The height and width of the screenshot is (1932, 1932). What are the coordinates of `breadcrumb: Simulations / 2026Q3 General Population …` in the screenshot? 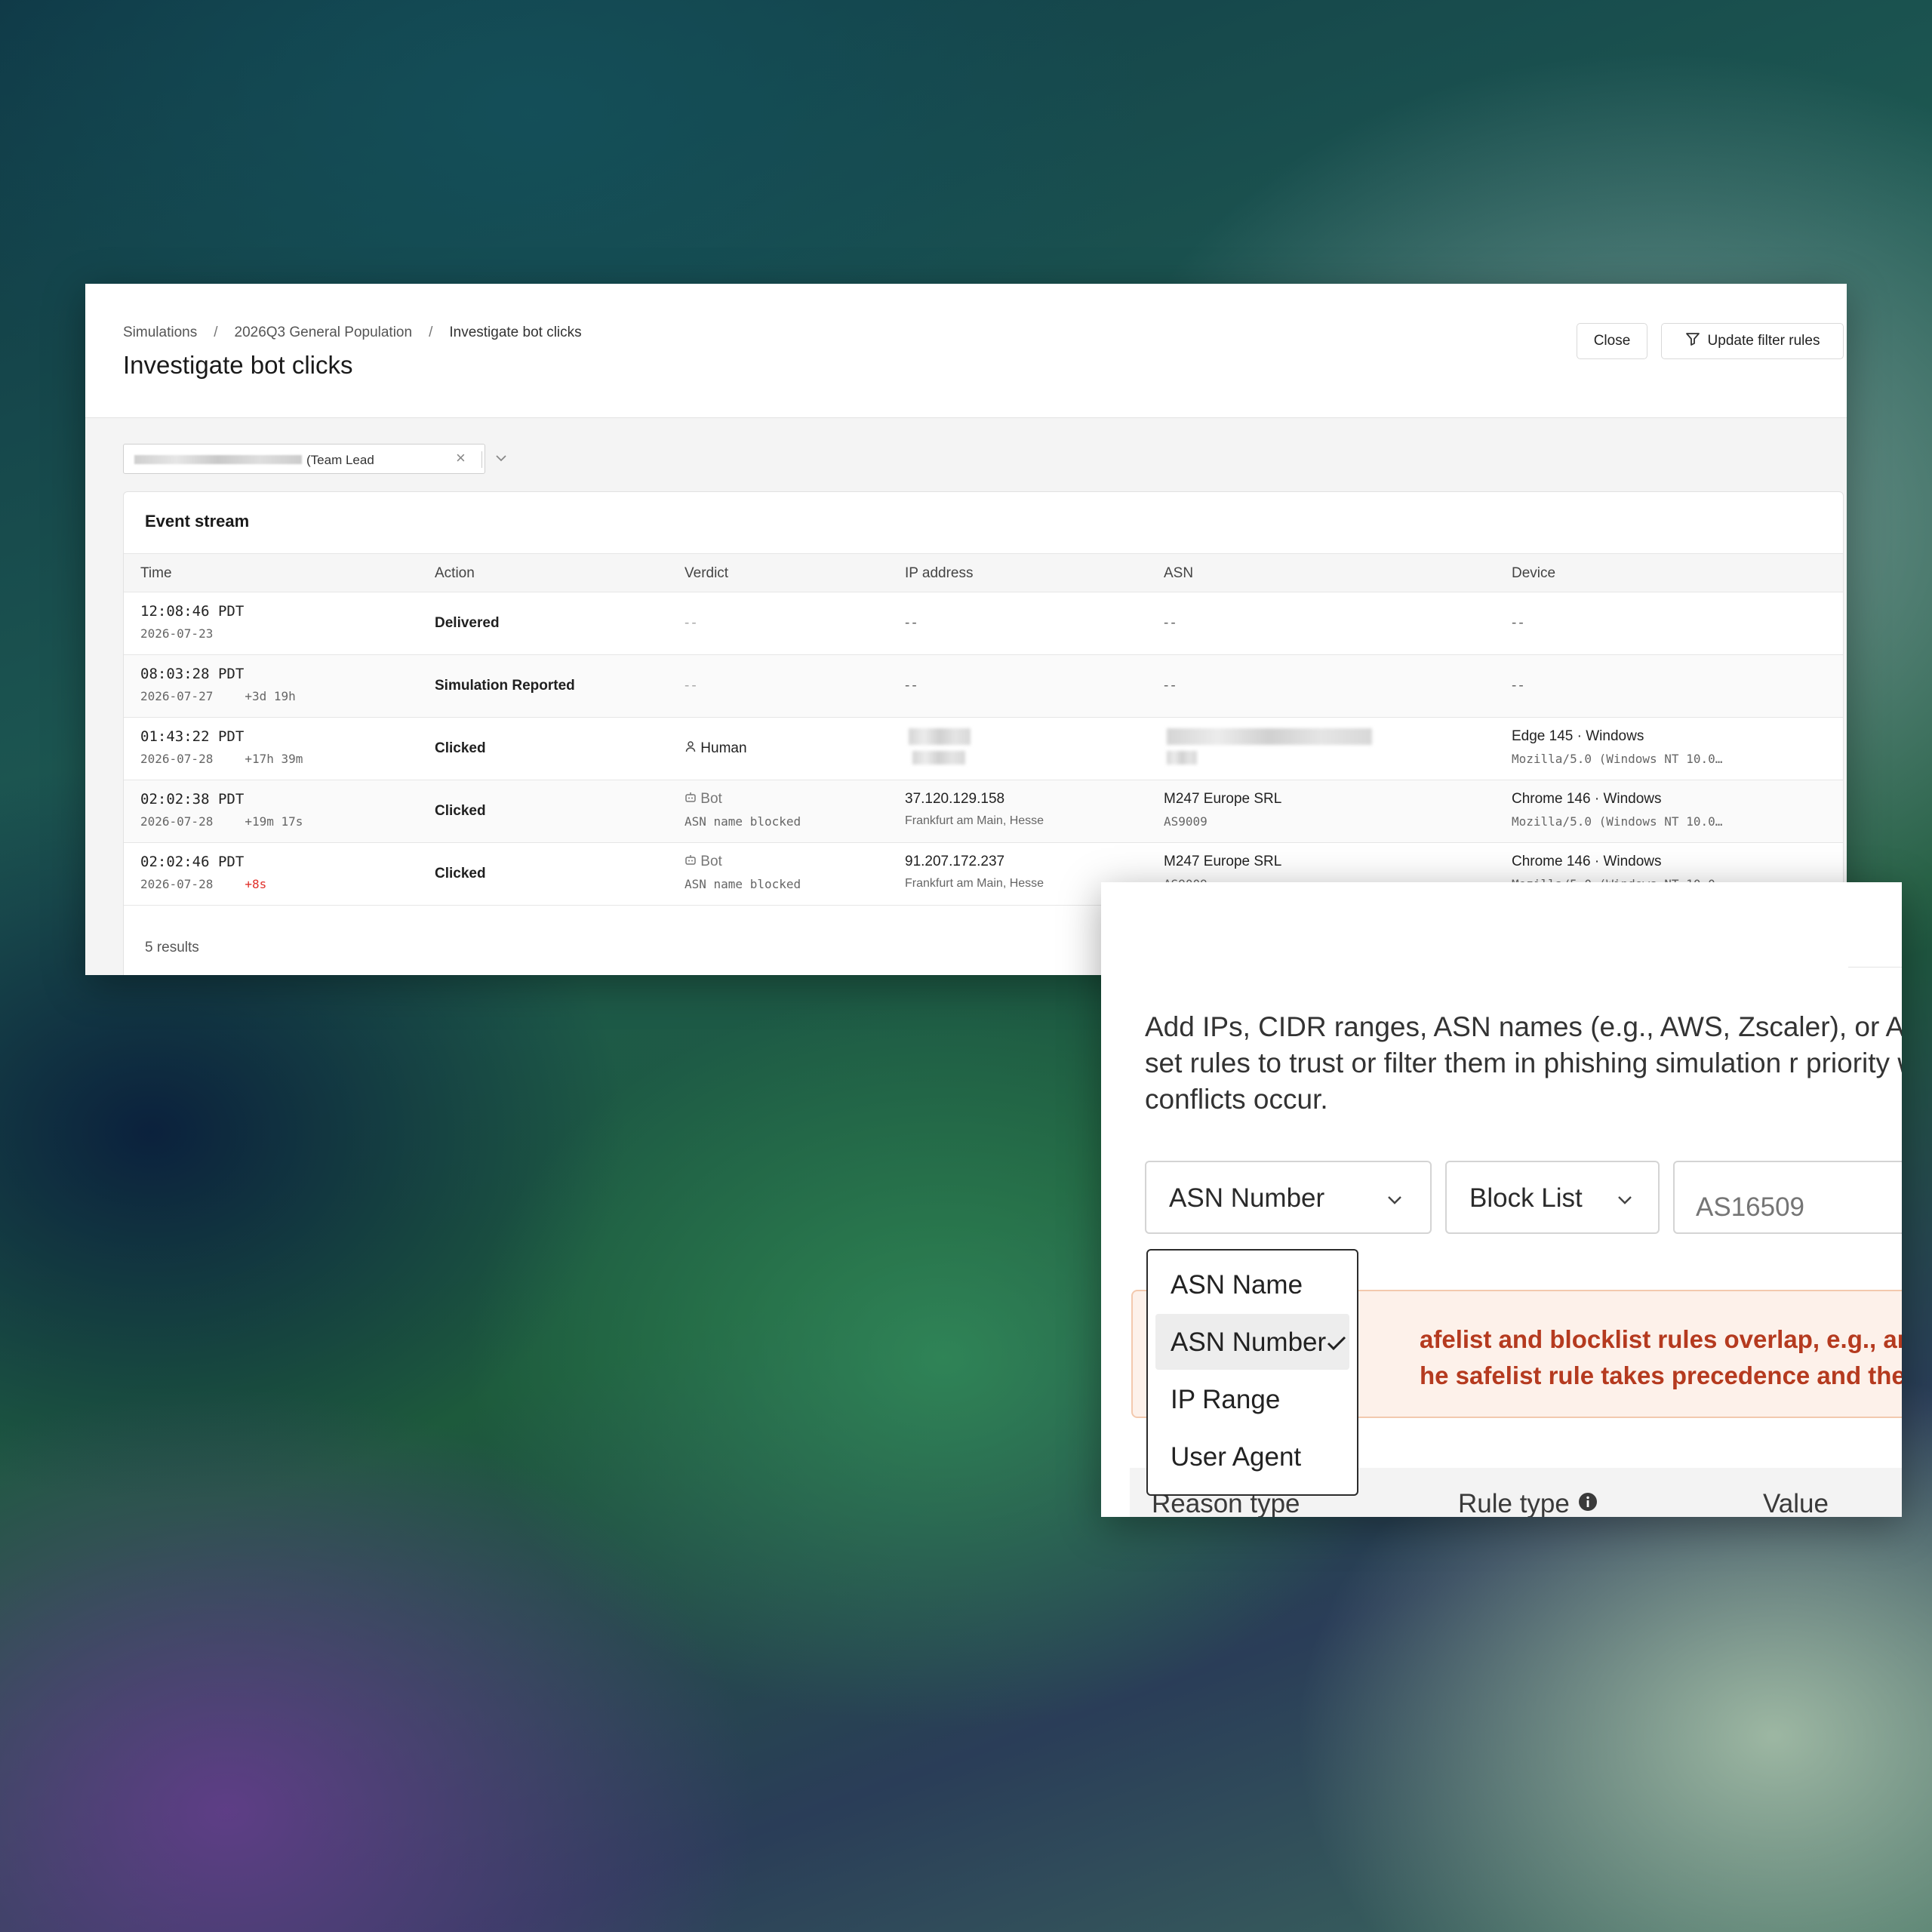 It's located at (352, 333).